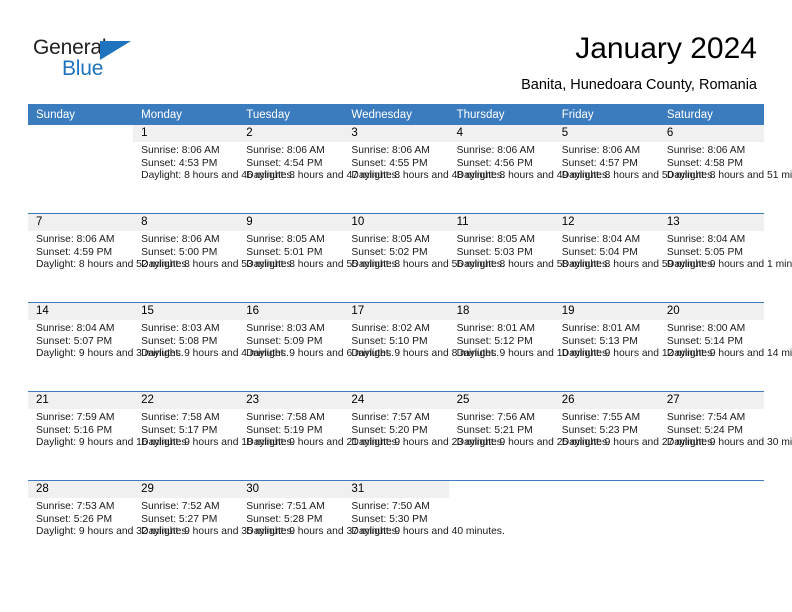 The height and width of the screenshot is (612, 792). Describe the element at coordinates (428, 265) in the screenshot. I see `daylight-text: Daylight: 8 hours and 56 minutes.` at that location.